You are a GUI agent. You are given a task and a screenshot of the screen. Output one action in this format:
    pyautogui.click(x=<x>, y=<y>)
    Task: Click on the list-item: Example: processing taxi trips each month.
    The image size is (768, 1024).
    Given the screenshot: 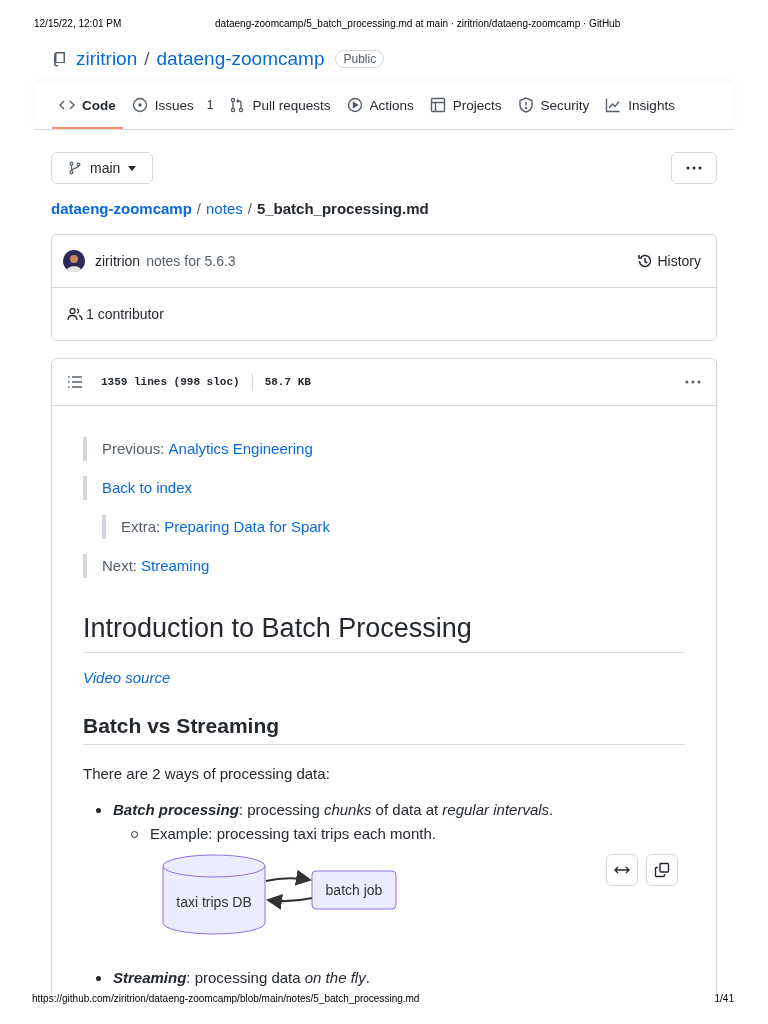 What is the action you would take?
    pyautogui.click(x=293, y=834)
    